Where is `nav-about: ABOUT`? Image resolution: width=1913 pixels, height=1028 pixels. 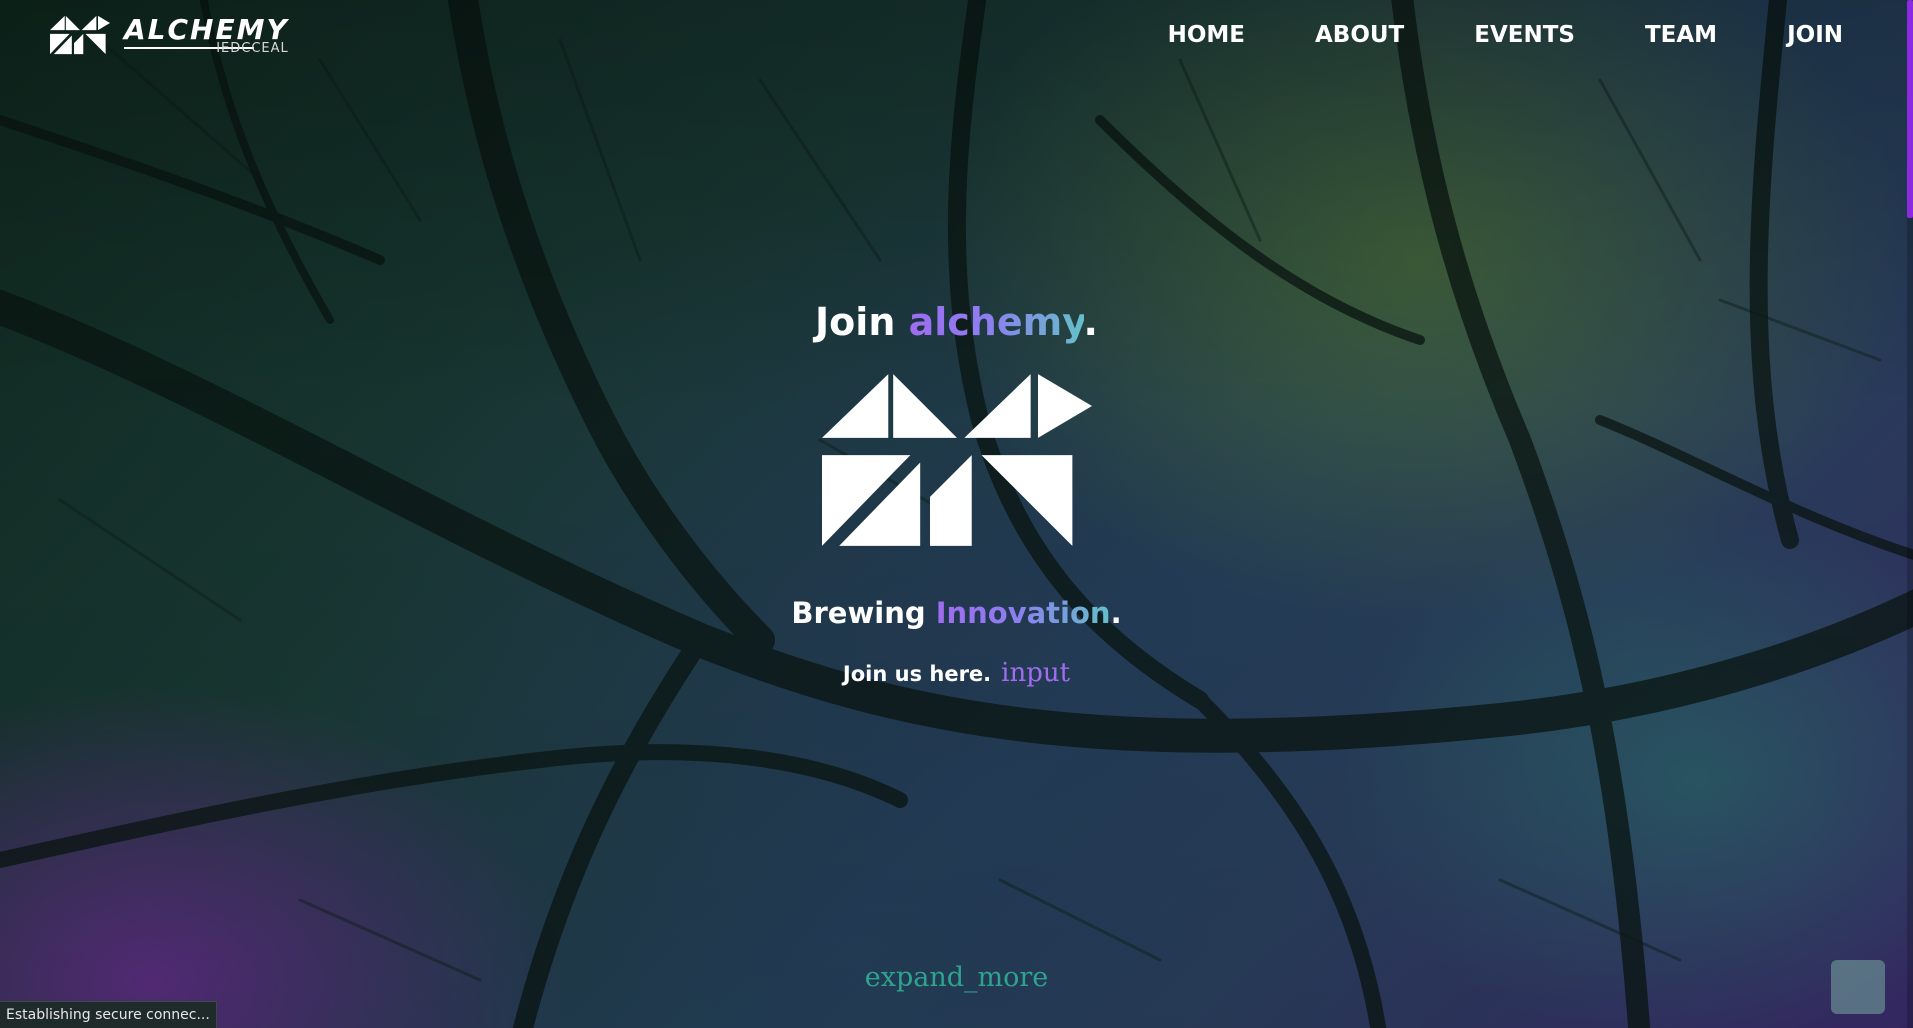 nav-about: ABOUT is located at coordinates (1359, 35).